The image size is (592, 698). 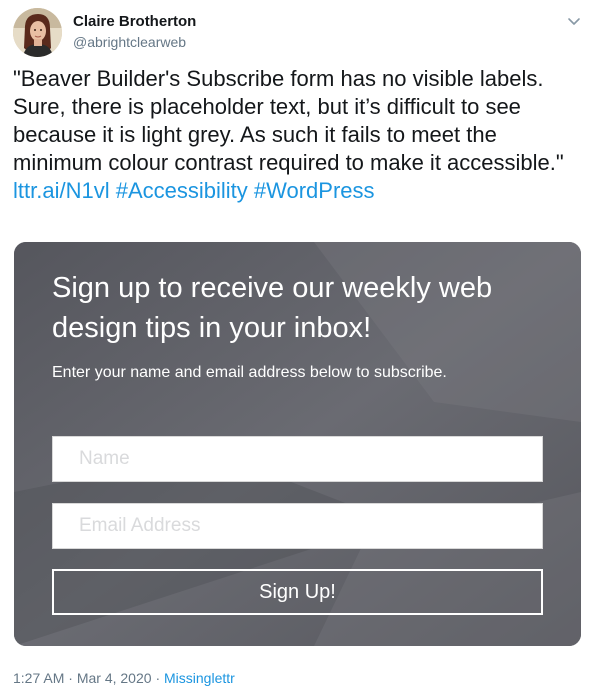 What do you see at coordinates (297, 592) in the screenshot?
I see `sign-up-button: Sign Up!` at bounding box center [297, 592].